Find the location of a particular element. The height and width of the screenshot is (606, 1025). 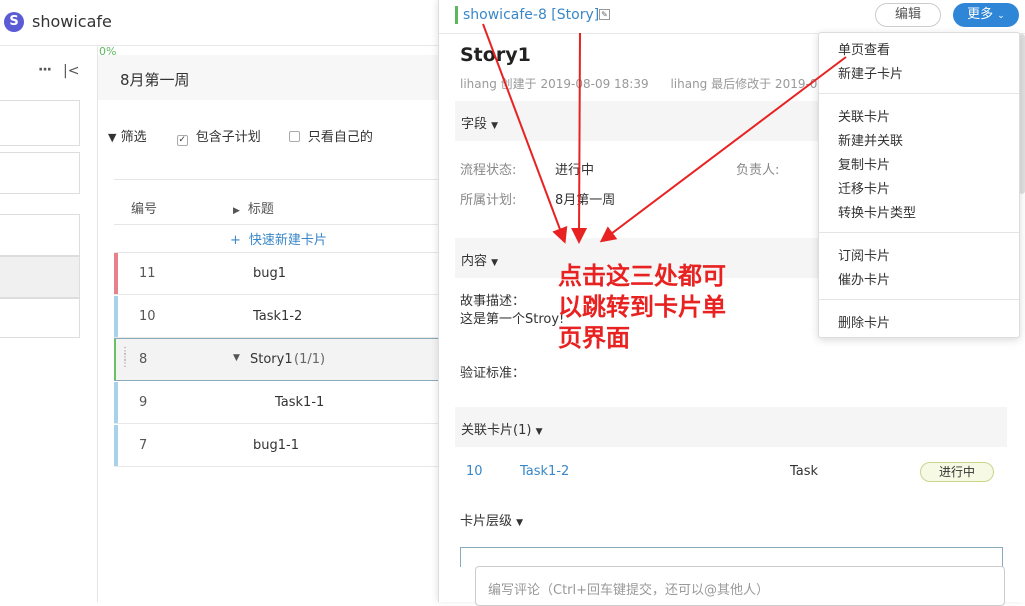

menu-item-delete: 删除卡片 is located at coordinates (864, 321).